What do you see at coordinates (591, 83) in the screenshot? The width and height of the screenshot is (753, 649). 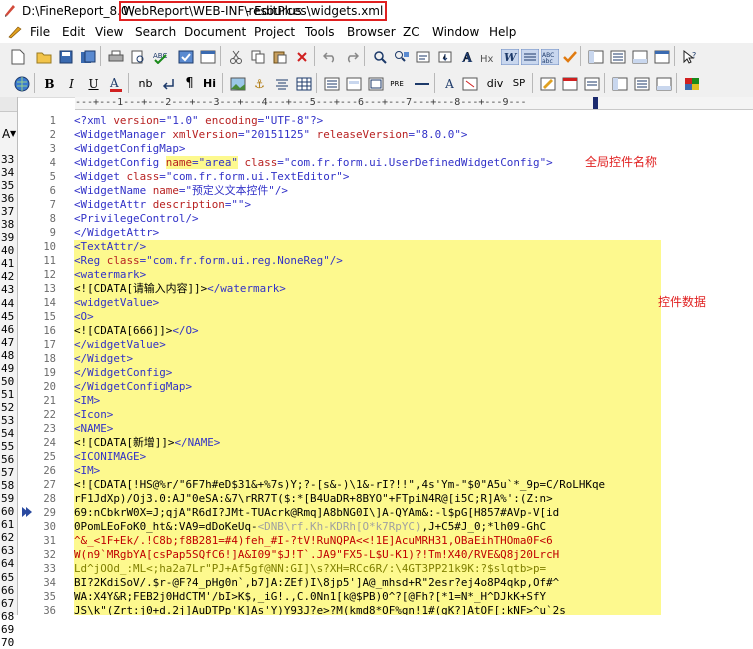 I see `preview2-icon` at bounding box center [591, 83].